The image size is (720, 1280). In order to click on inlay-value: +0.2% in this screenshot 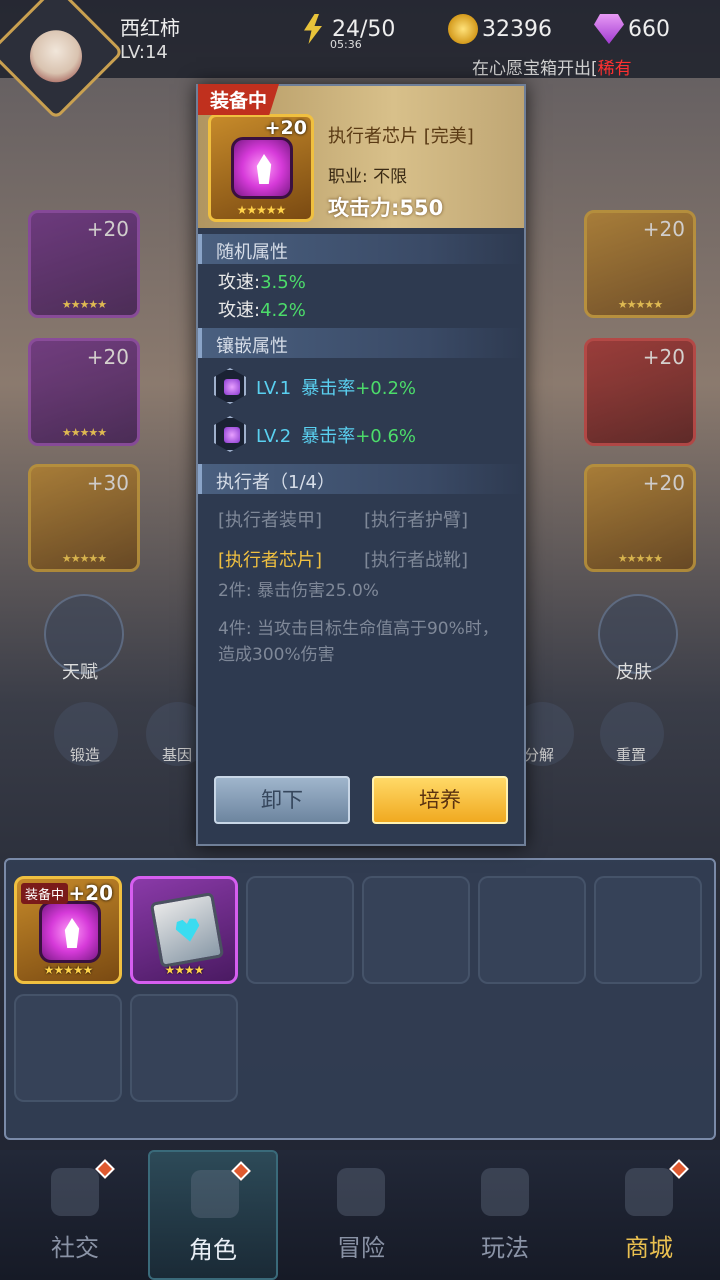, I will do `click(386, 388)`.